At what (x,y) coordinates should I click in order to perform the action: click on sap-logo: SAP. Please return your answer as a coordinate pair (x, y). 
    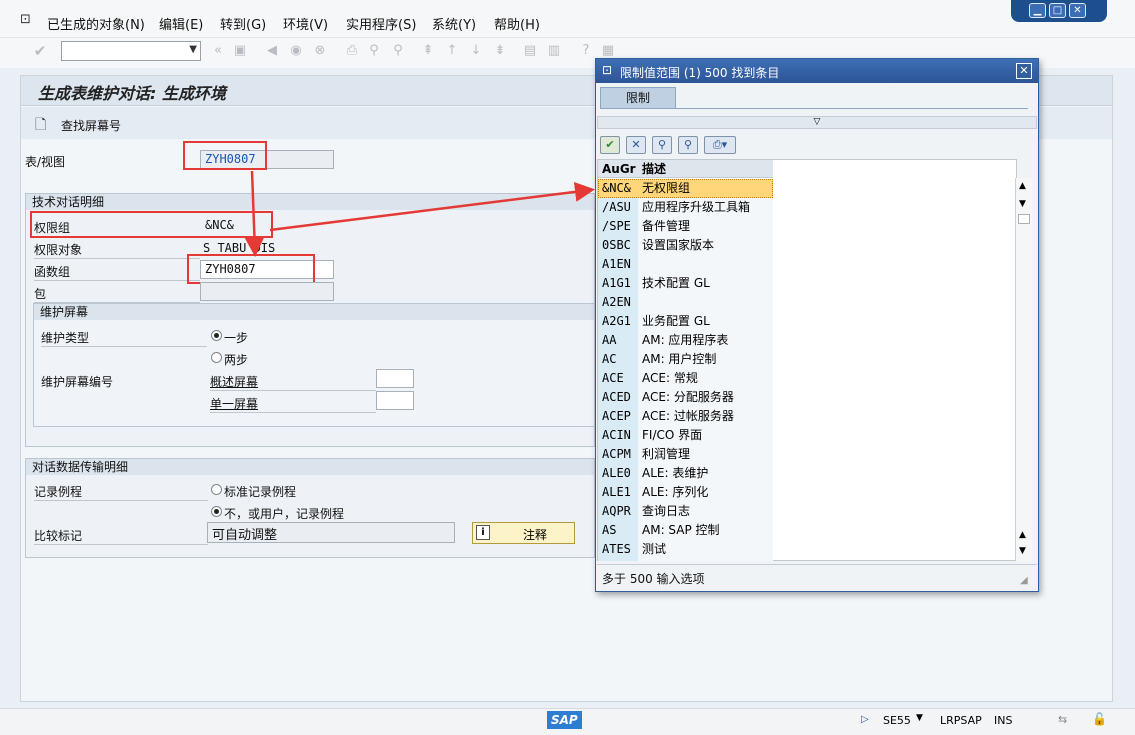
    Looking at the image, I should click on (564, 720).